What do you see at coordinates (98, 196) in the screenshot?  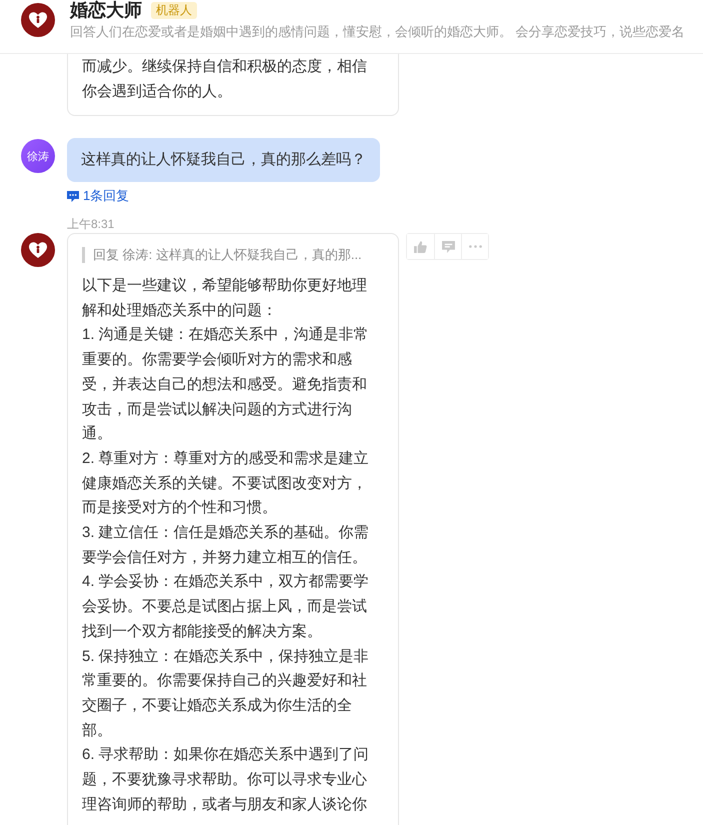 I see `replies-link: 1条回复` at bounding box center [98, 196].